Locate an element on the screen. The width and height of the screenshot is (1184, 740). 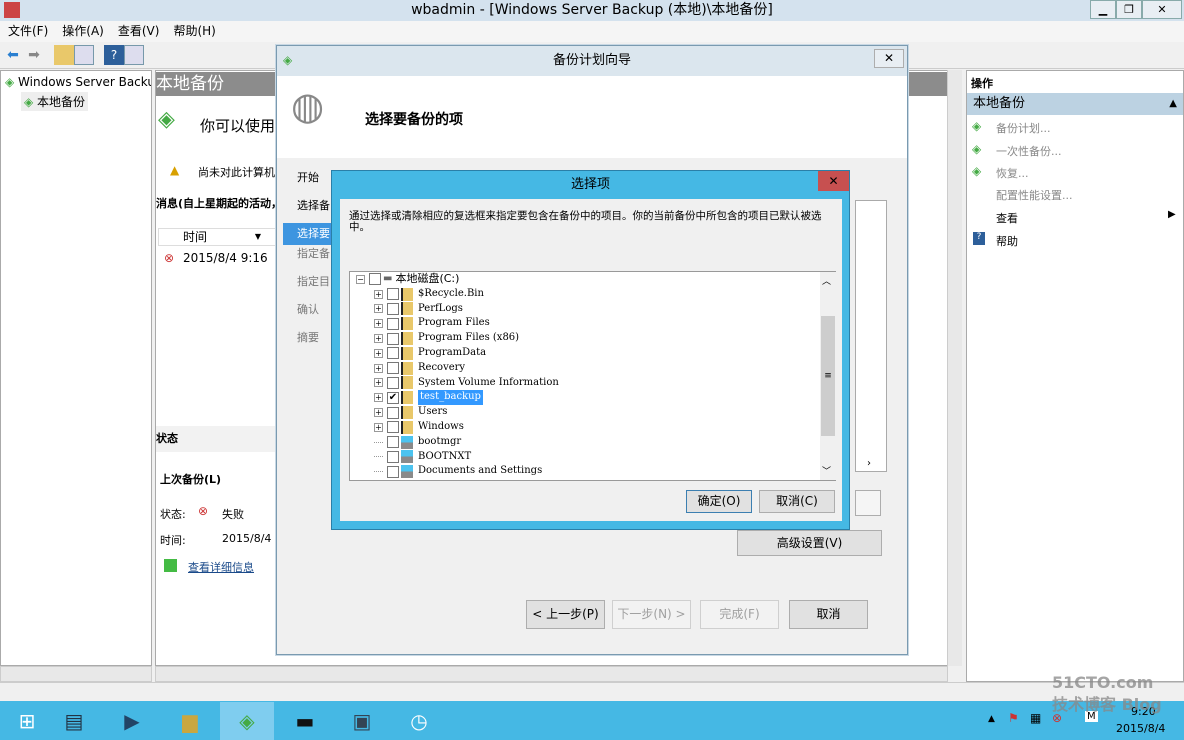
close-button: ✕ is located at coordinates (1162, 9).